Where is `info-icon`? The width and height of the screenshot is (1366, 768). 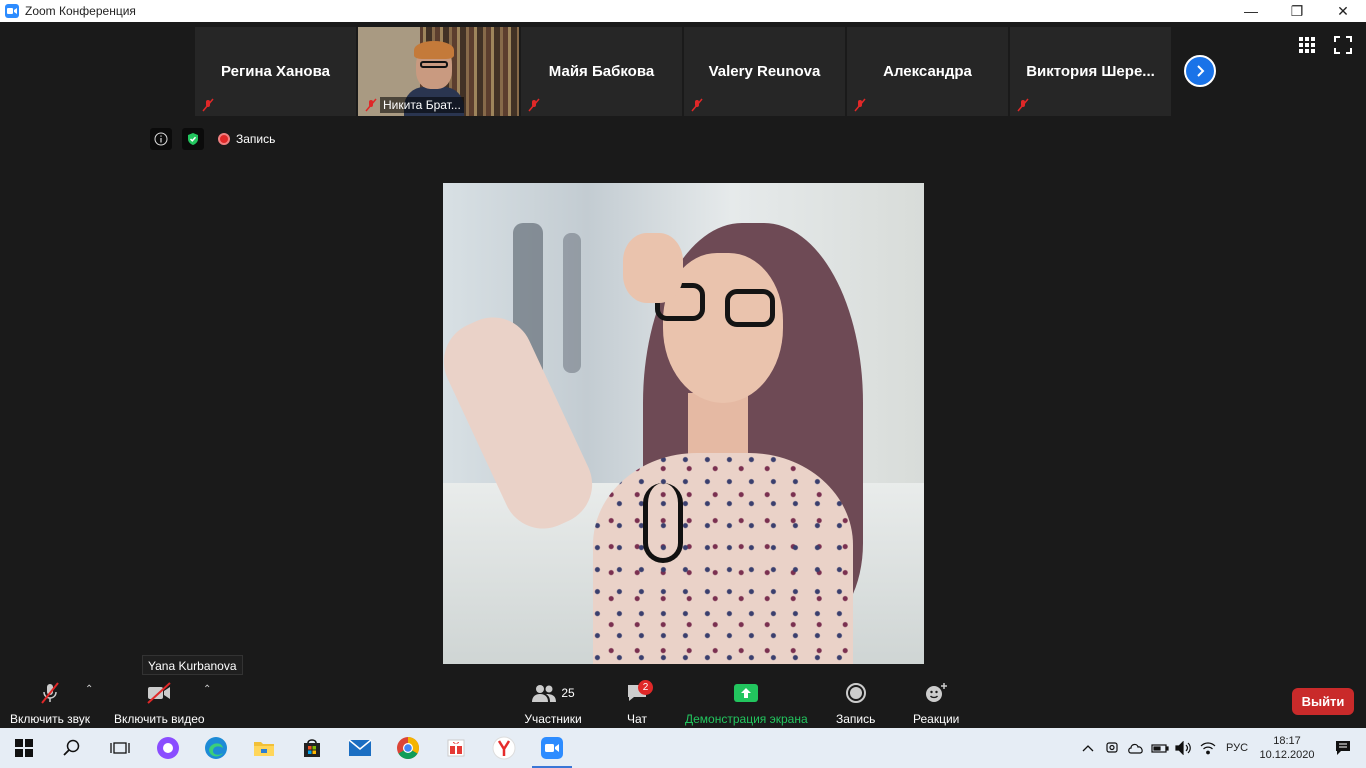
info-icon is located at coordinates (161, 139).